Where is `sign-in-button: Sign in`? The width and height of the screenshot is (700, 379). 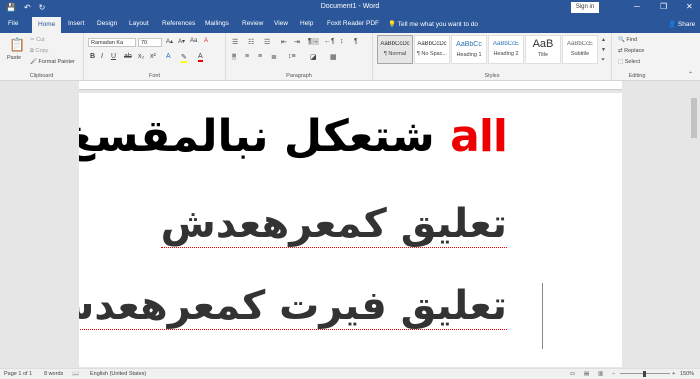
sign-in-button: Sign in is located at coordinates (585, 7).